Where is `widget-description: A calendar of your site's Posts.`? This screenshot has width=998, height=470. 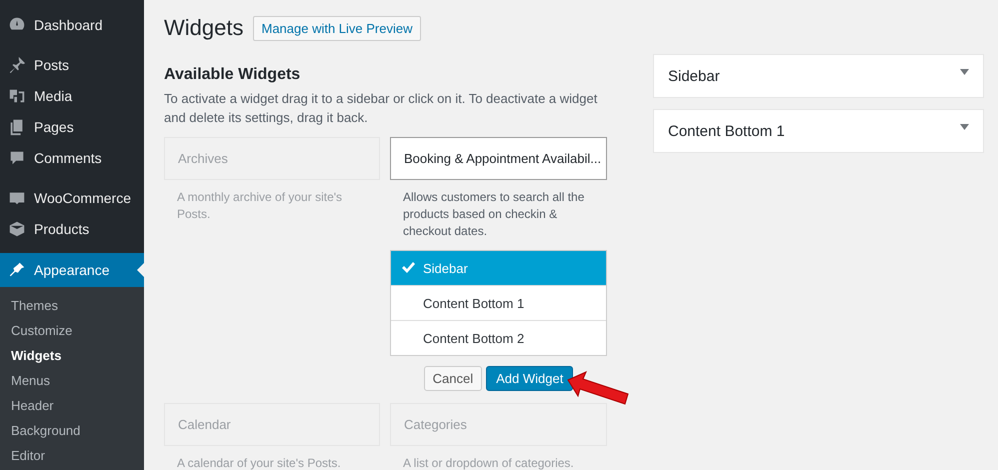
widget-description: A calendar of your site's Posts. is located at coordinates (259, 462).